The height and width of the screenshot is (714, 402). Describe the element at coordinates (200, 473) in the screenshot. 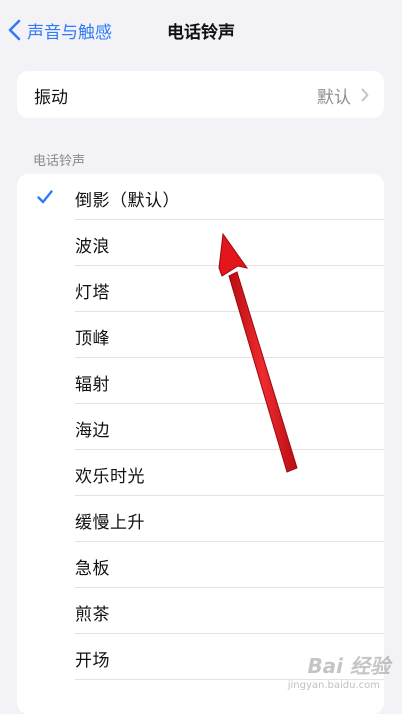

I see `ringtone-item: 欢乐时光` at that location.